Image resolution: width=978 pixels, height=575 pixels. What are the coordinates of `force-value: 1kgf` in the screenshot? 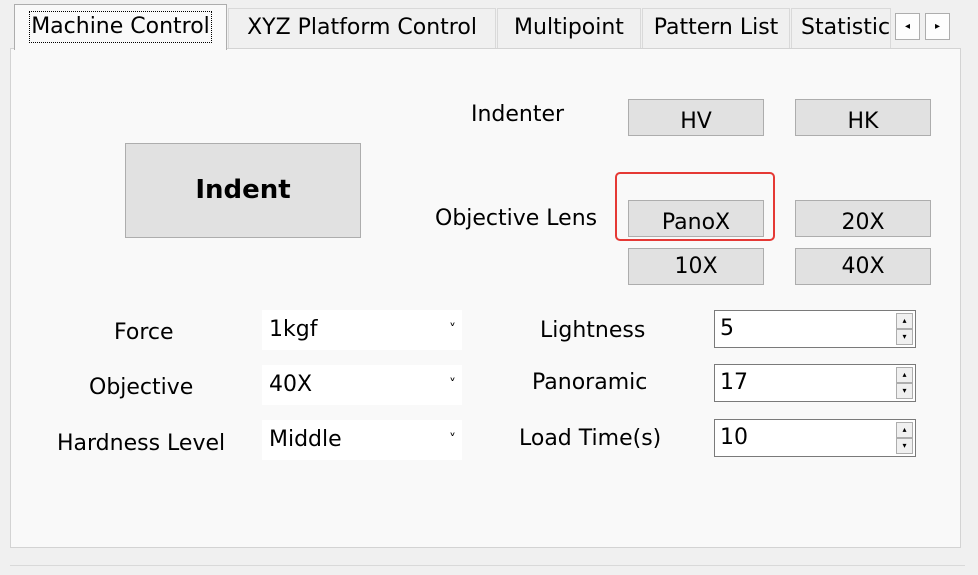 It's located at (293, 329).